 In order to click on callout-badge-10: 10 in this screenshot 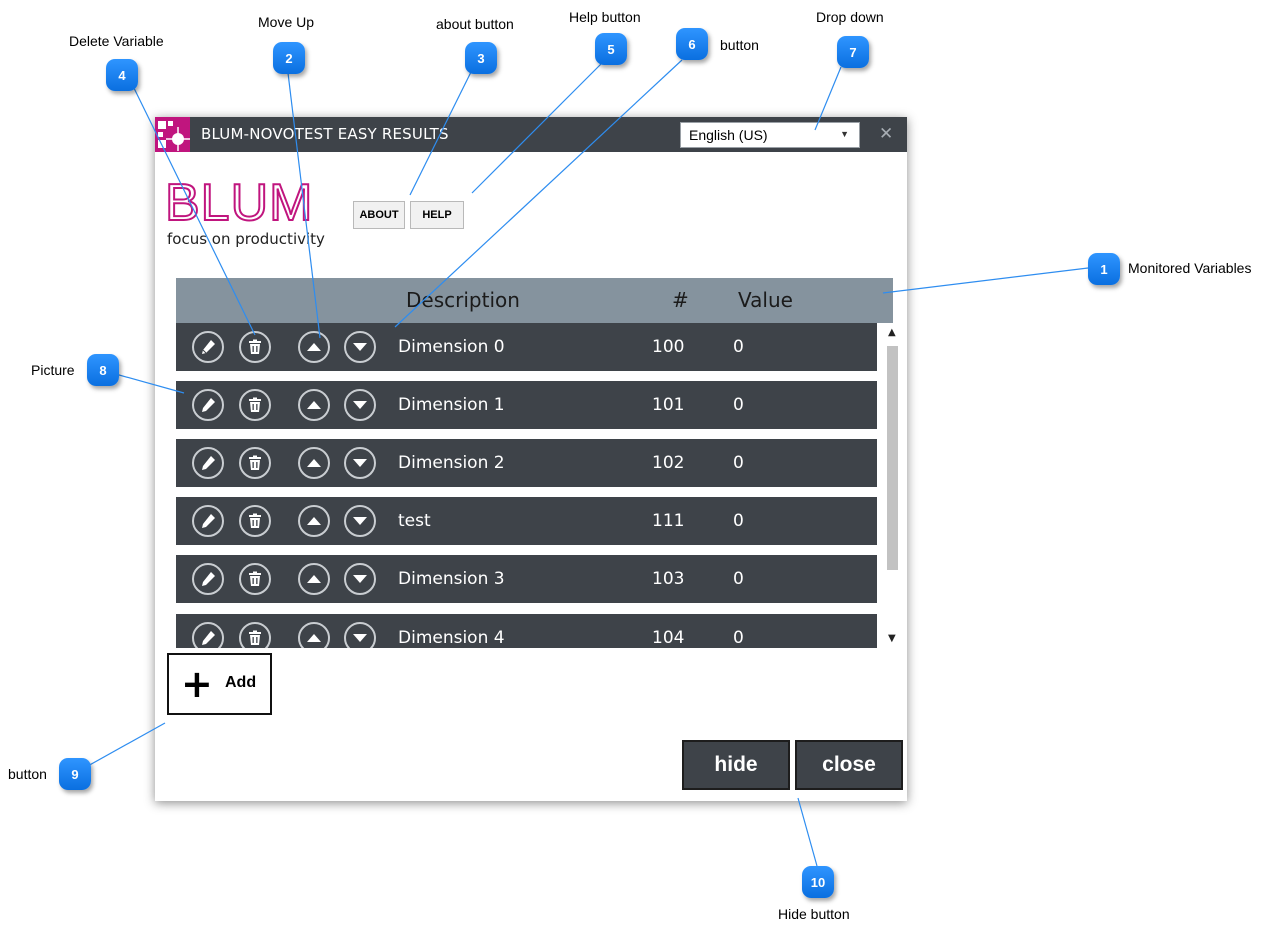, I will do `click(818, 882)`.